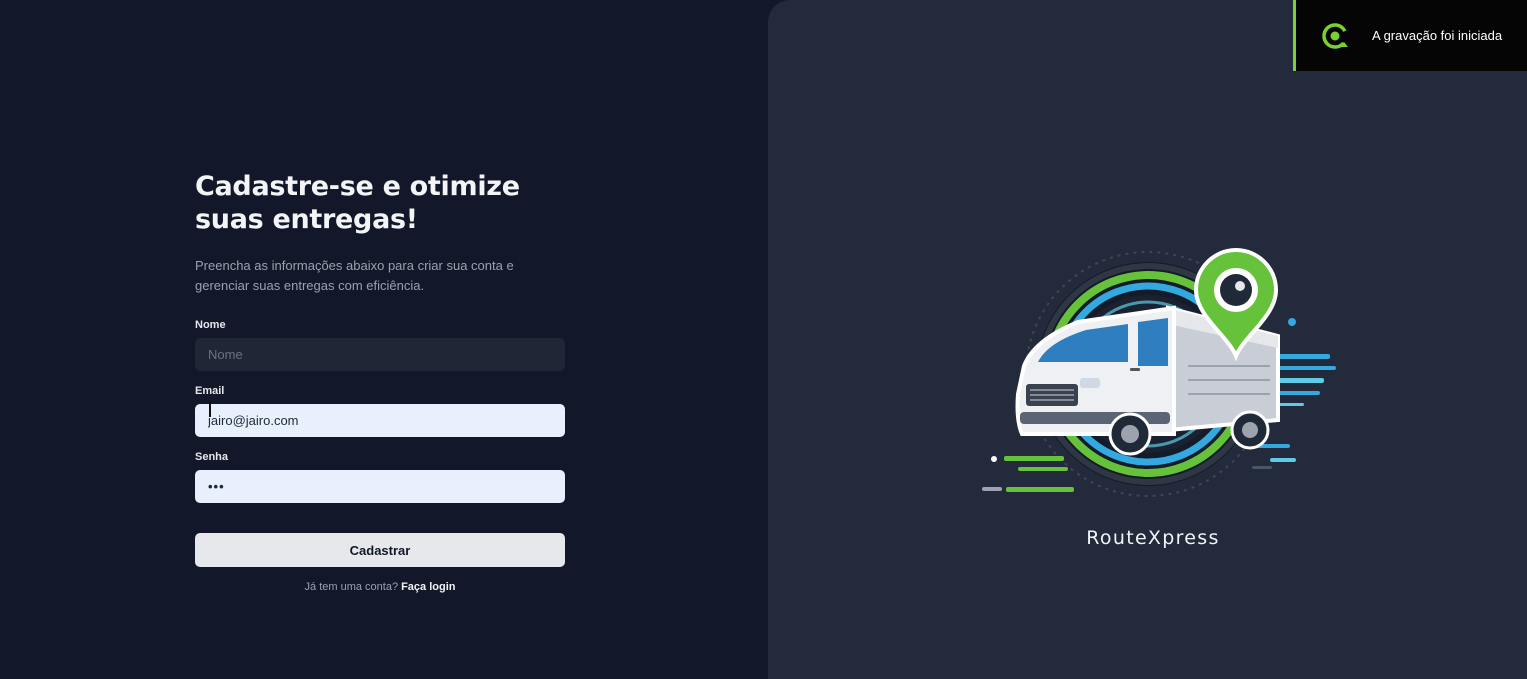 This screenshot has height=679, width=1527. I want to click on password-input, so click(380, 486).